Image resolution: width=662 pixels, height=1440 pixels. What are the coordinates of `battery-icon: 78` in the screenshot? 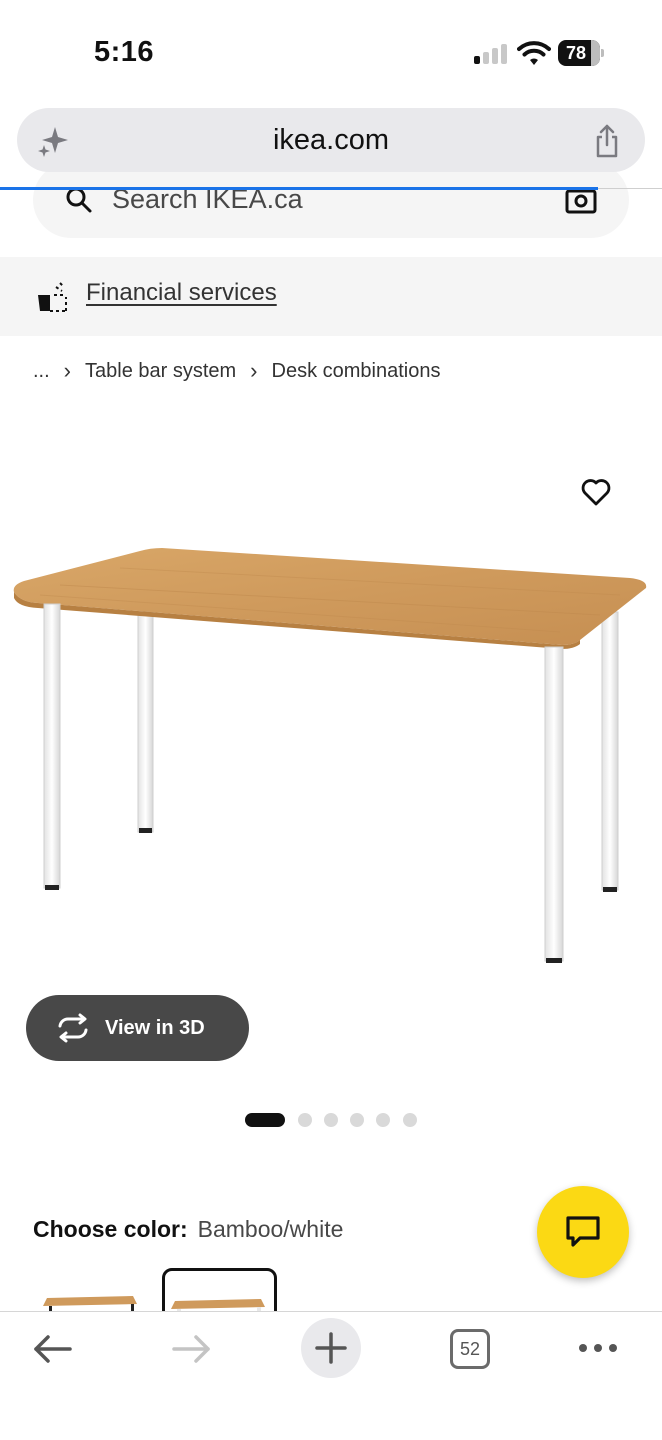 It's located at (581, 53).